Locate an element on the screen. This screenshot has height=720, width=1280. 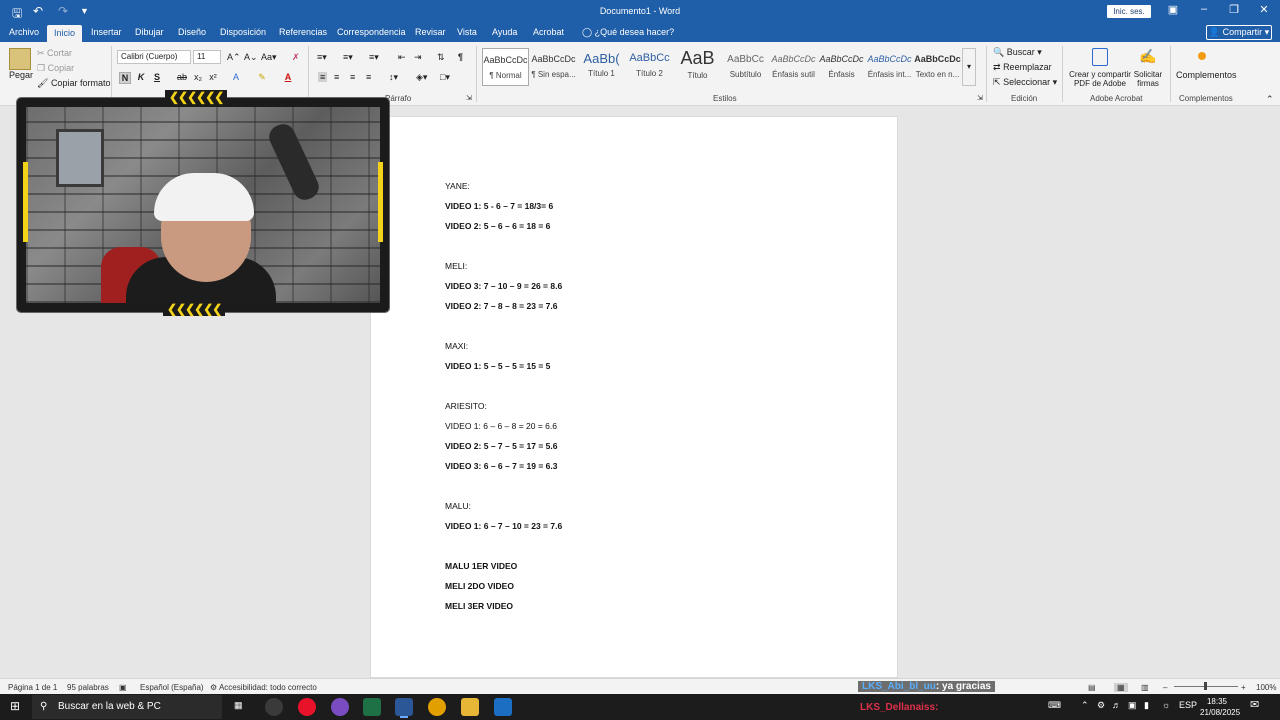
tab-inicio: Inicio is located at coordinates (65, 33).